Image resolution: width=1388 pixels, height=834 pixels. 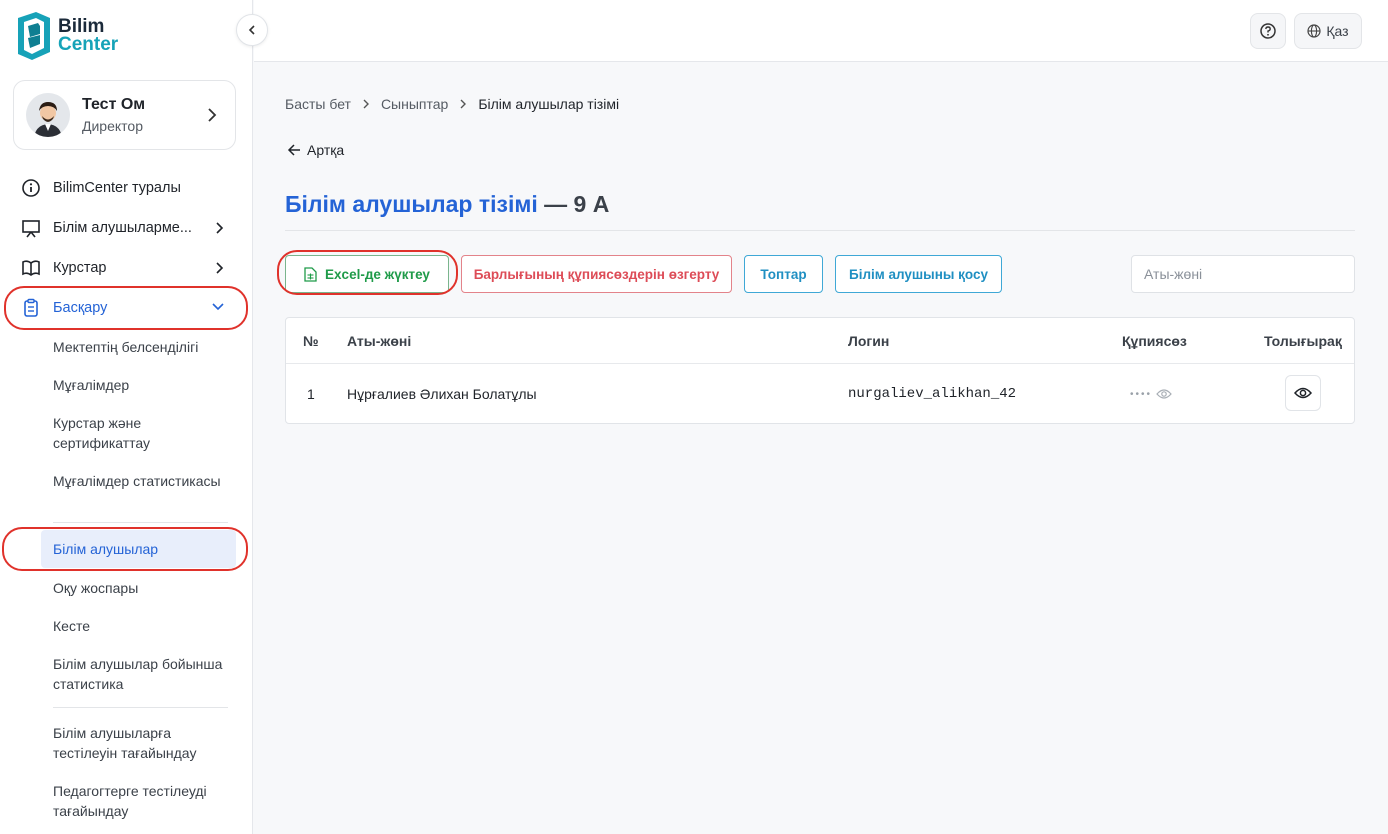 What do you see at coordinates (31, 228) in the screenshot?
I see `presentation-icon` at bounding box center [31, 228].